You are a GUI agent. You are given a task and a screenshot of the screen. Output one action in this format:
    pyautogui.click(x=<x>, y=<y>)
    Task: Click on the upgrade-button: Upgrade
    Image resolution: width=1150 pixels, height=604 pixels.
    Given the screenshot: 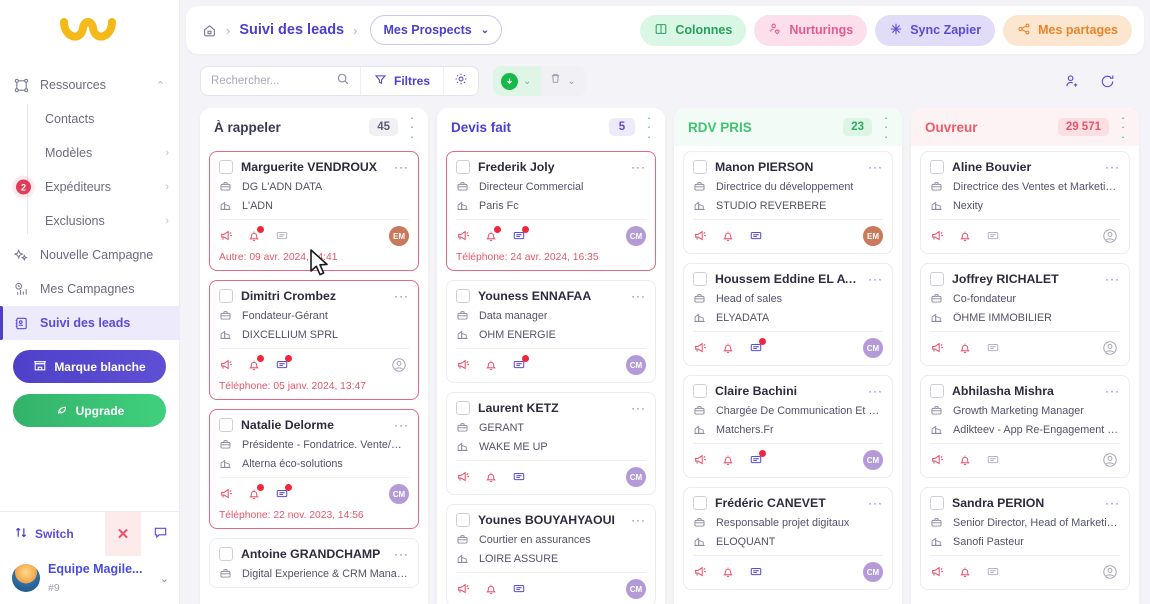 What is the action you would take?
    pyautogui.click(x=89, y=410)
    